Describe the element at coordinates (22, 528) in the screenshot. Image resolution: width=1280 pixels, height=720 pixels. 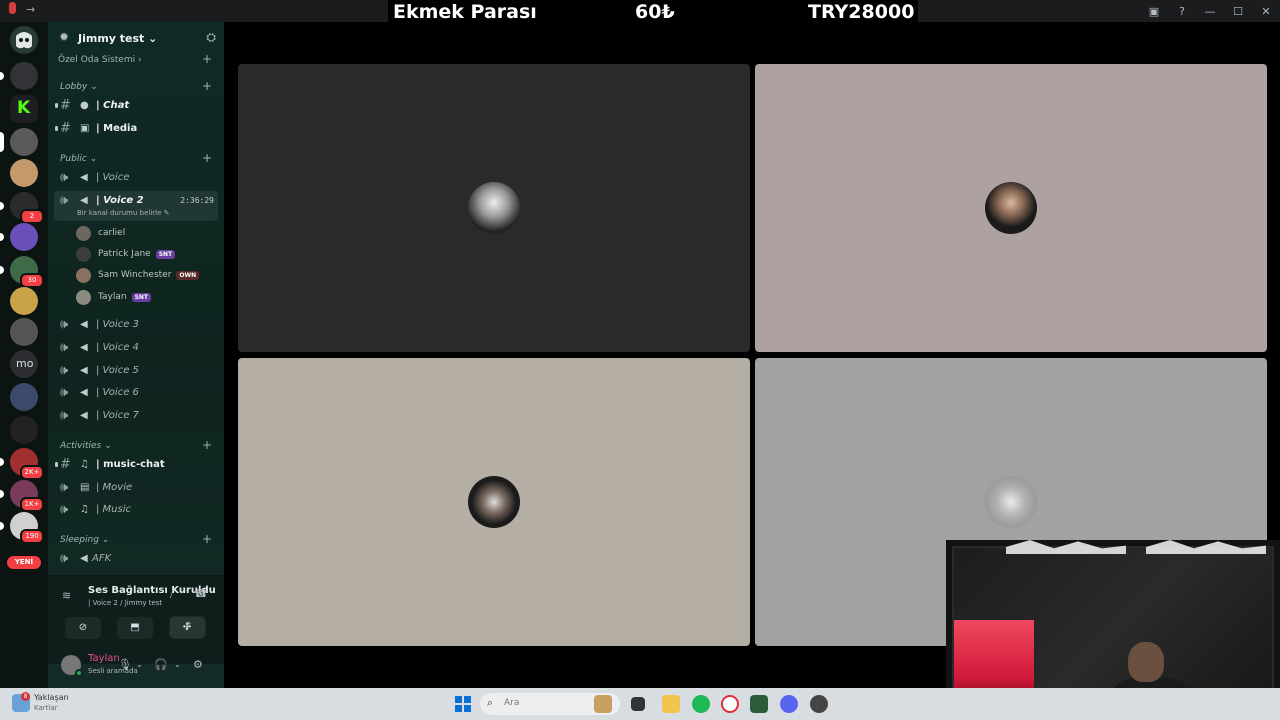
I see `server-icon-15: 190` at that location.